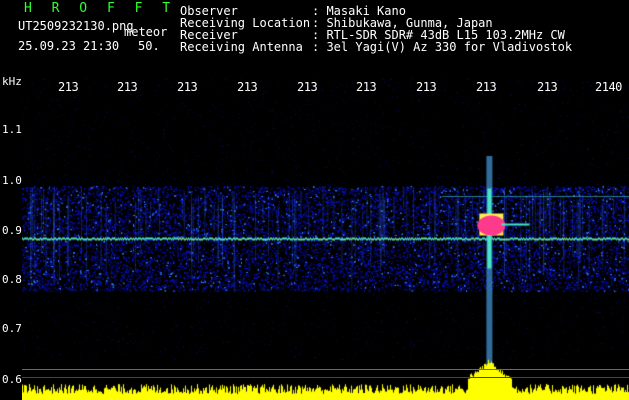 This screenshot has height=400, width=629. What do you see at coordinates (100, 8) in the screenshot?
I see `app-title: H R O F F T` at bounding box center [100, 8].